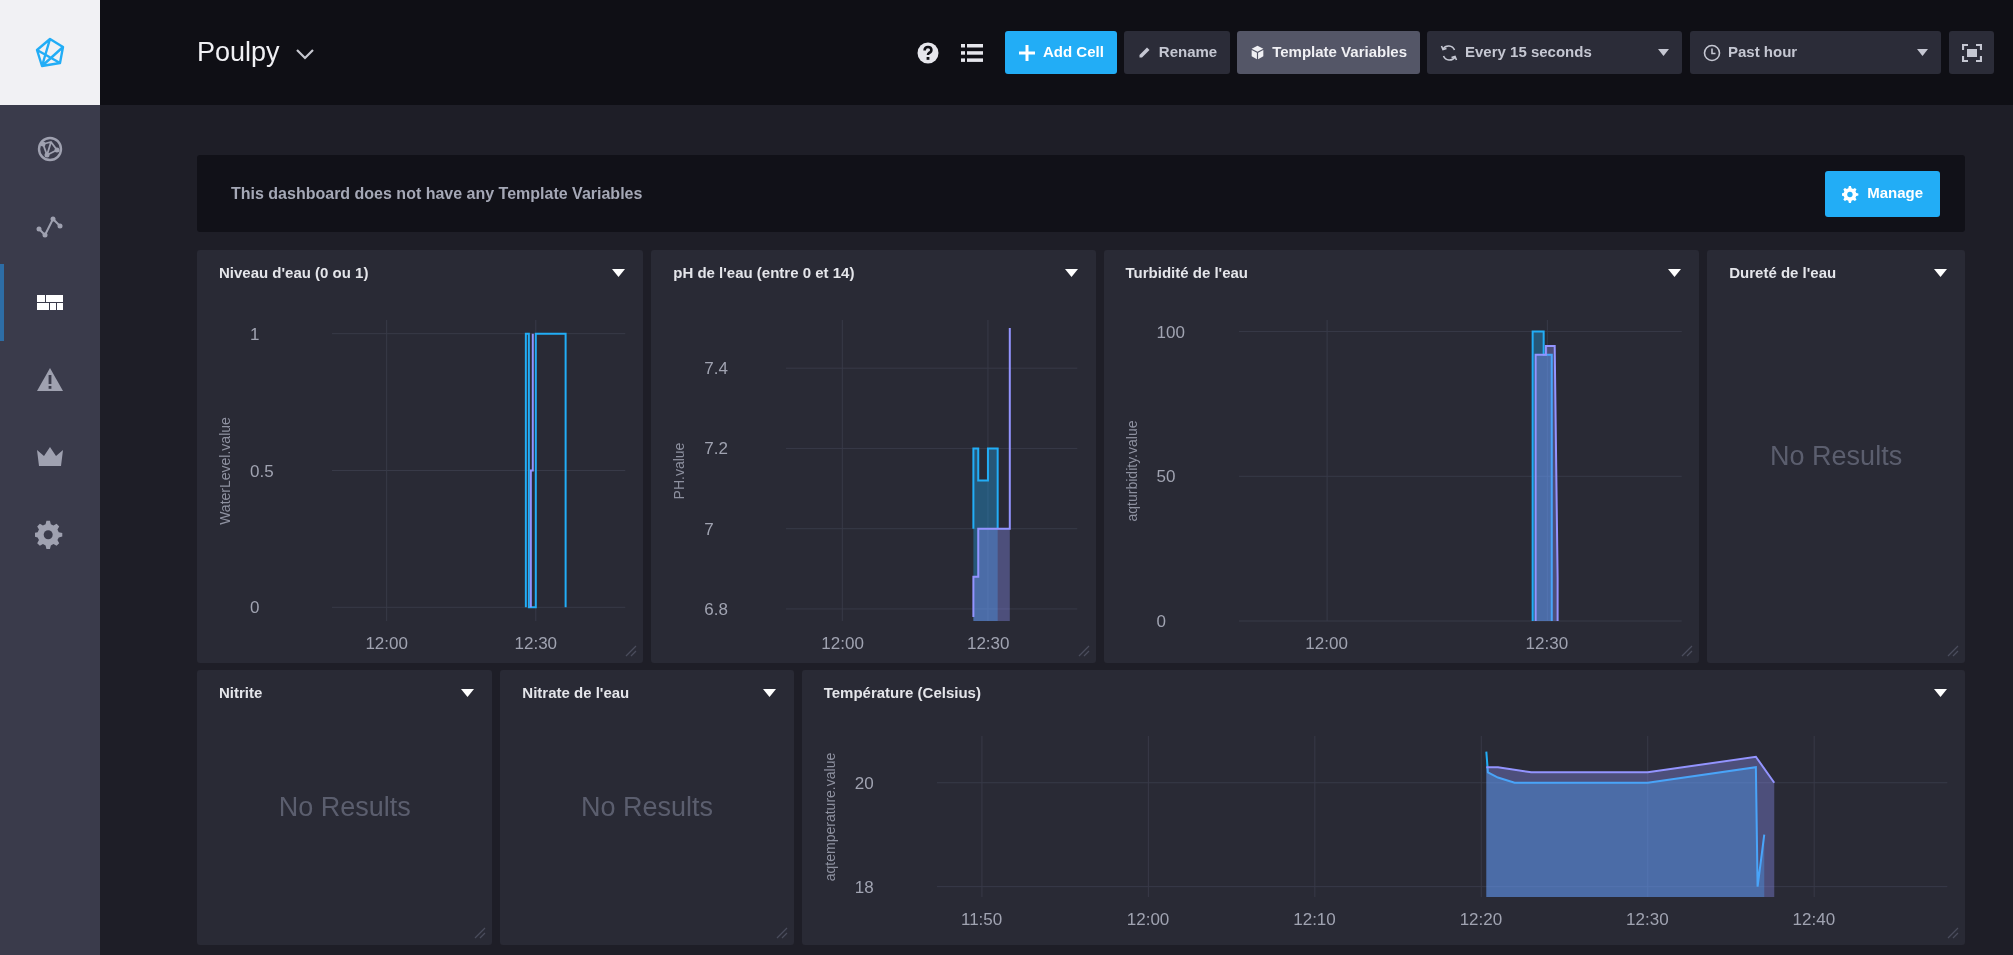 This screenshot has height=955, width=2013. I want to click on fullscreen-button, so click(1971, 52).